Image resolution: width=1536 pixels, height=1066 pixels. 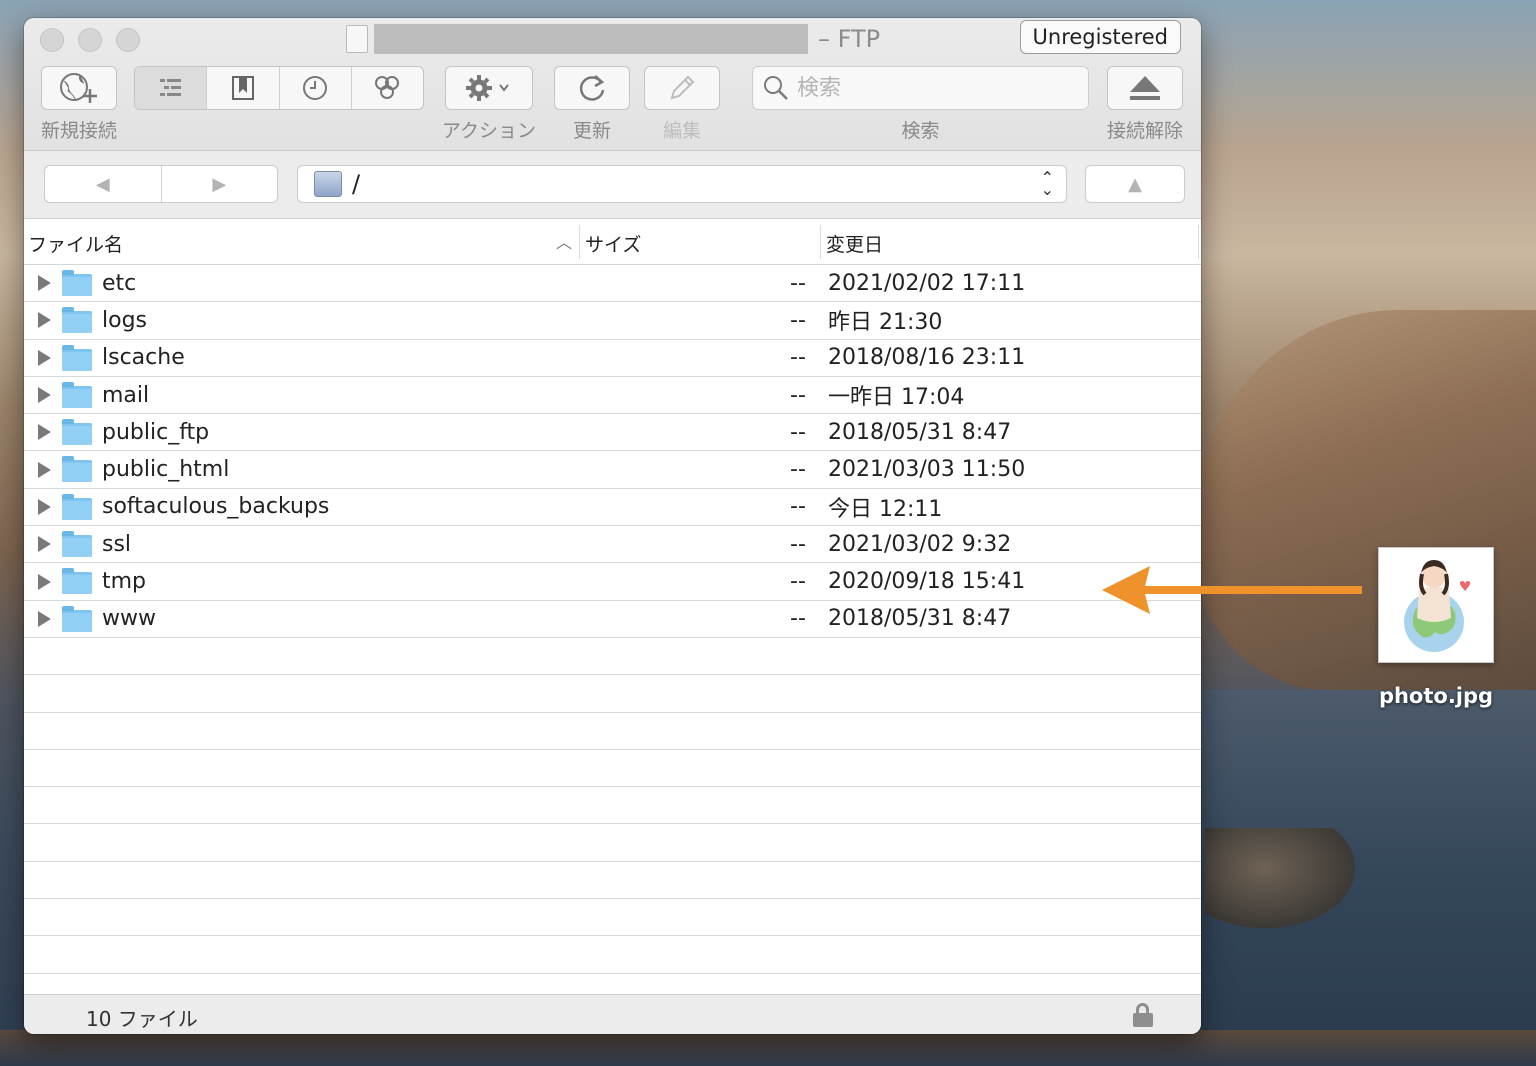 I want to click on network-icon, so click(x=387, y=87).